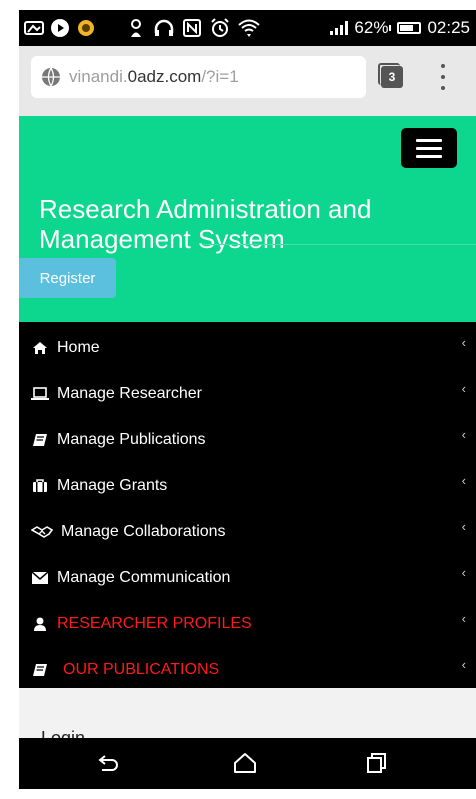  What do you see at coordinates (42, 532) in the screenshot?
I see `handshake-icon` at bounding box center [42, 532].